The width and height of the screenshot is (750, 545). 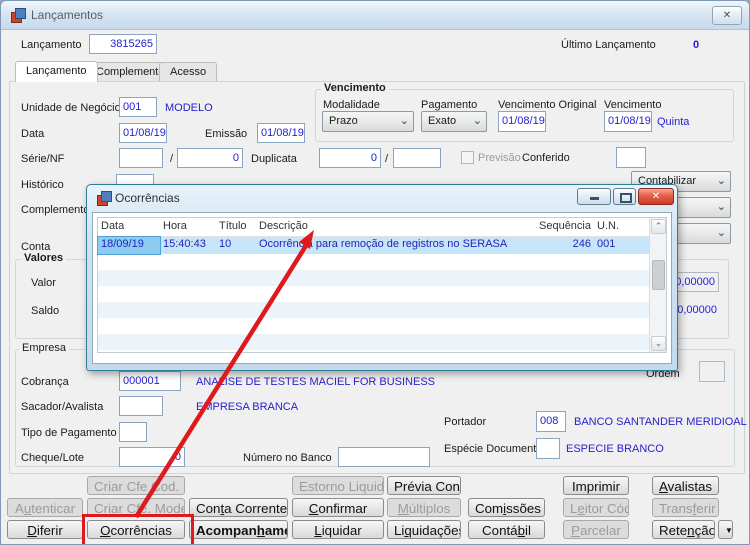 I want to click on cell-titulo: 10, so click(x=236, y=245).